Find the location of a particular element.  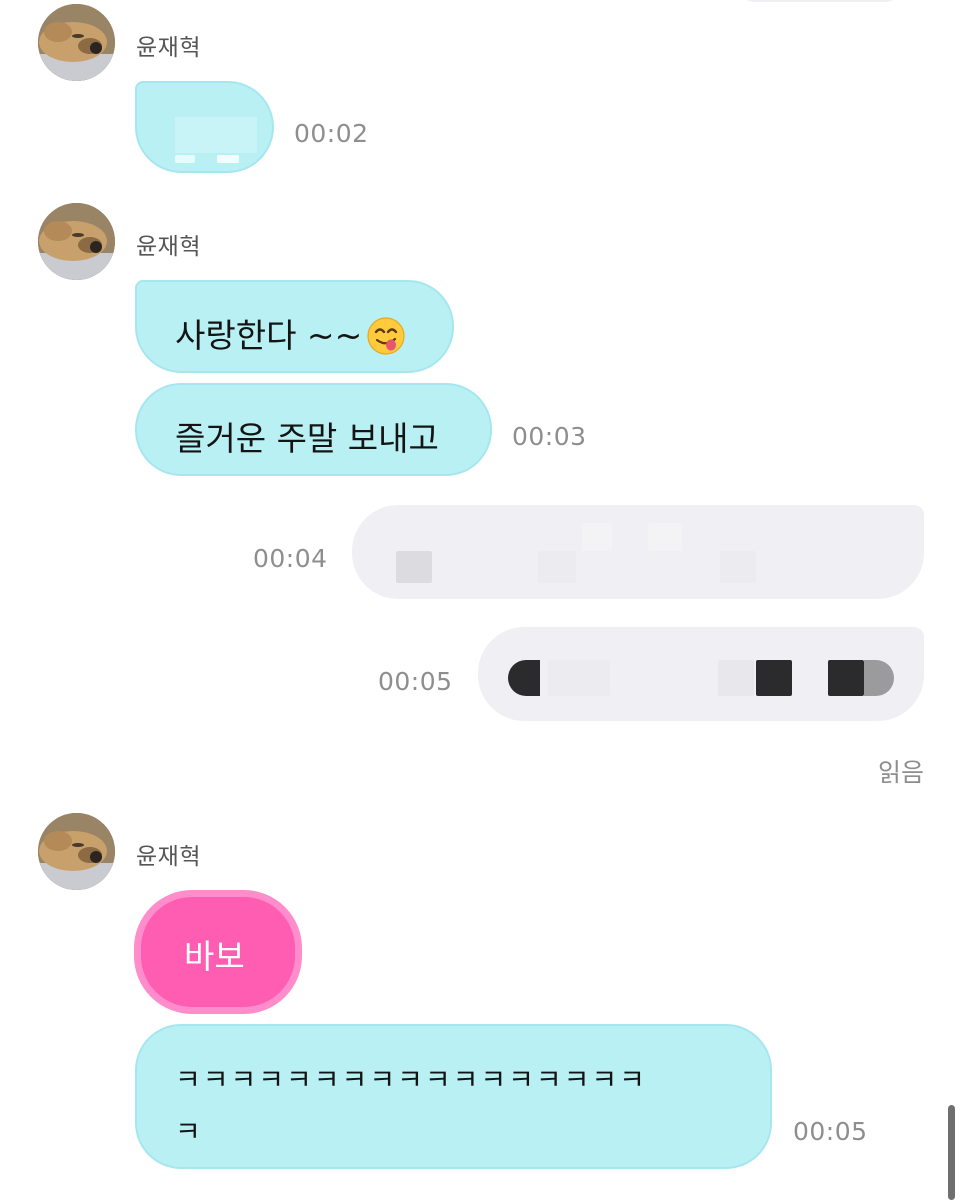

message-bubble-redacted is located at coordinates (204, 127).